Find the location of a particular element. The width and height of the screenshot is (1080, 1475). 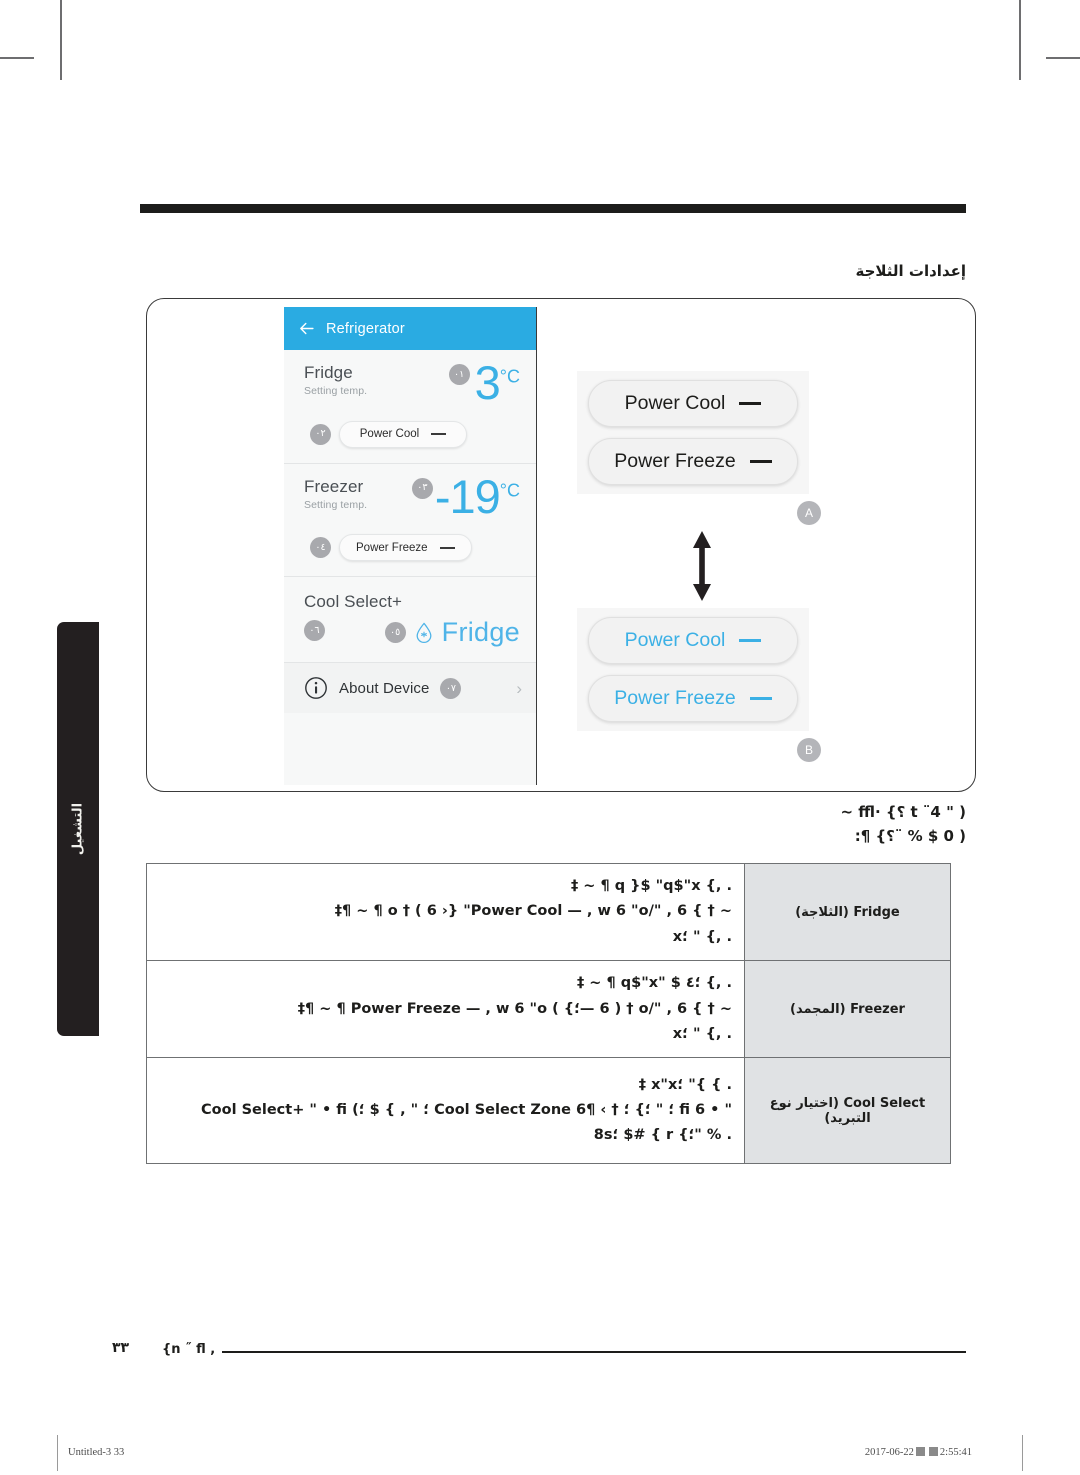

about-device-row: About Device ٠٧ › is located at coordinates (410, 688).